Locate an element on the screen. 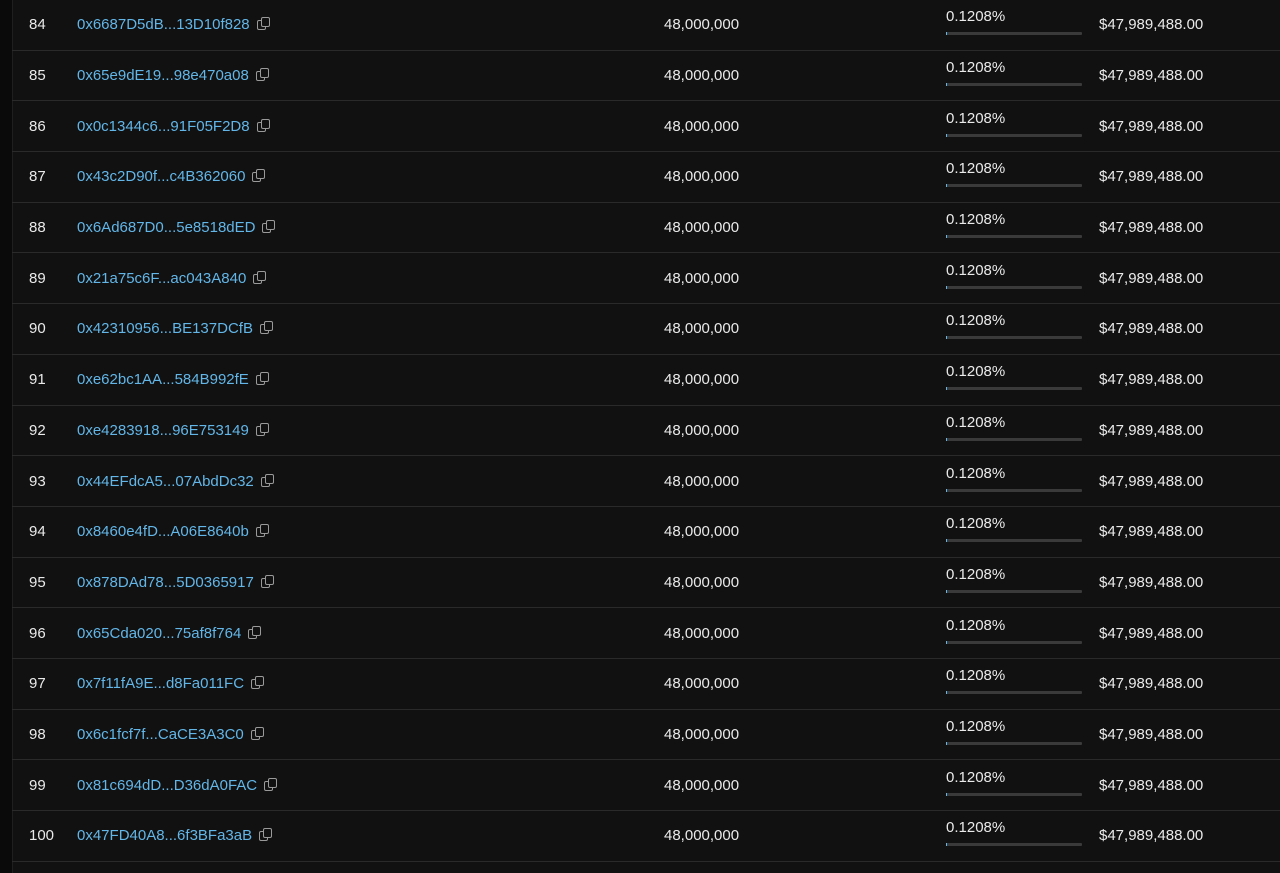 This screenshot has width=1280, height=873. address-link: 0x65e9dE19...98e470a08 is located at coordinates (163, 75).